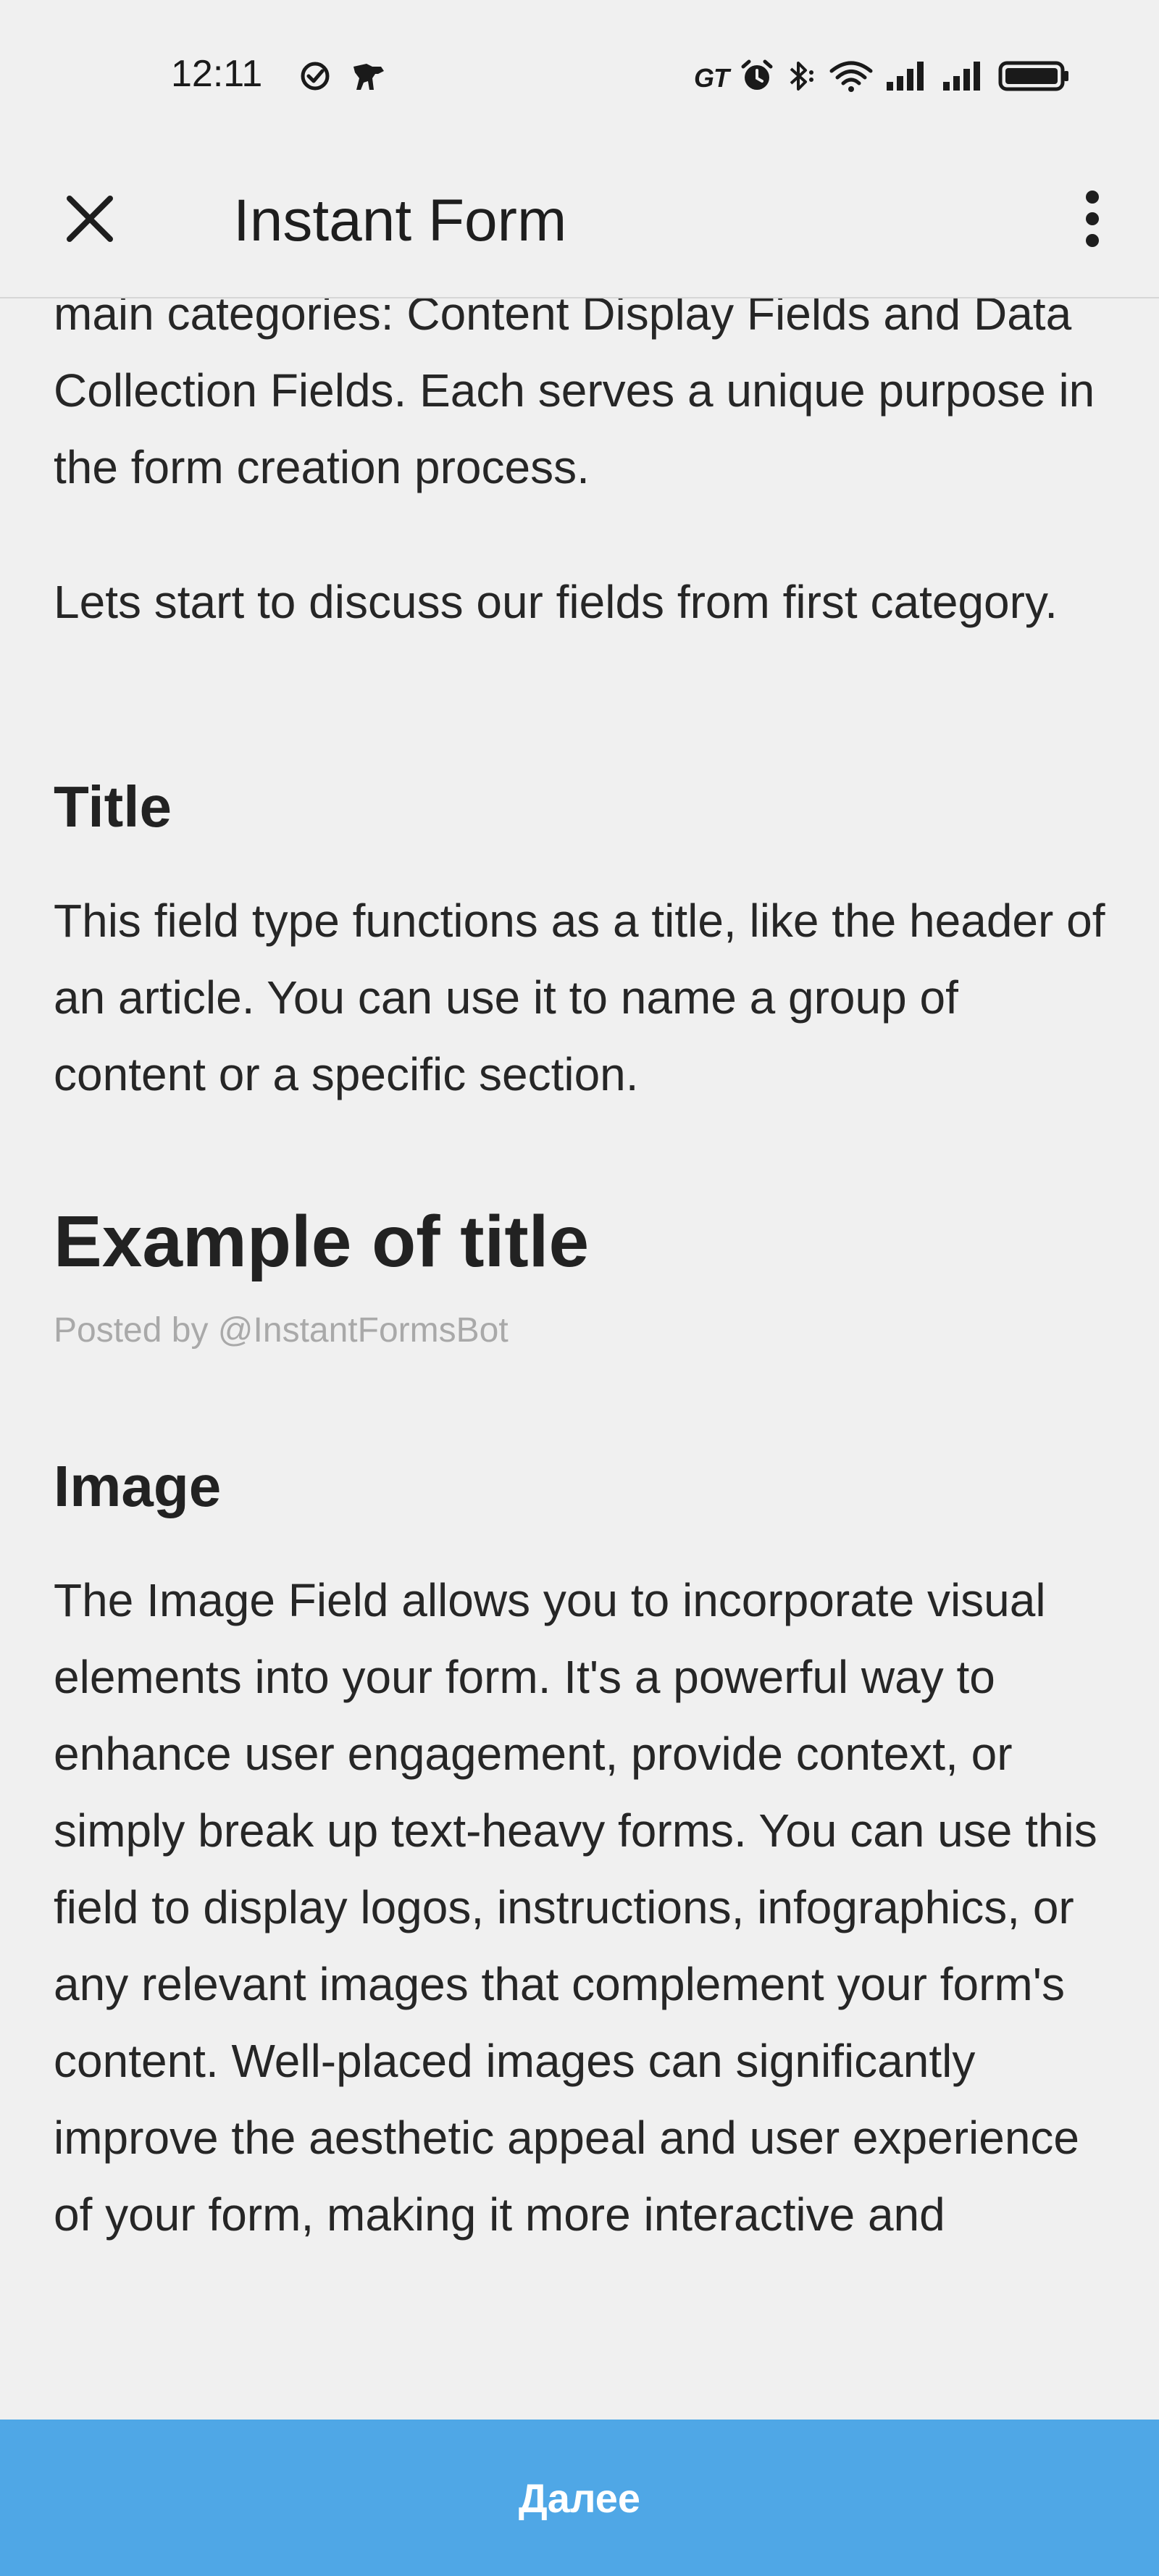 Image resolution: width=1159 pixels, height=2576 pixels. What do you see at coordinates (579, 221) in the screenshot?
I see `app-bar: Instant Form` at bounding box center [579, 221].